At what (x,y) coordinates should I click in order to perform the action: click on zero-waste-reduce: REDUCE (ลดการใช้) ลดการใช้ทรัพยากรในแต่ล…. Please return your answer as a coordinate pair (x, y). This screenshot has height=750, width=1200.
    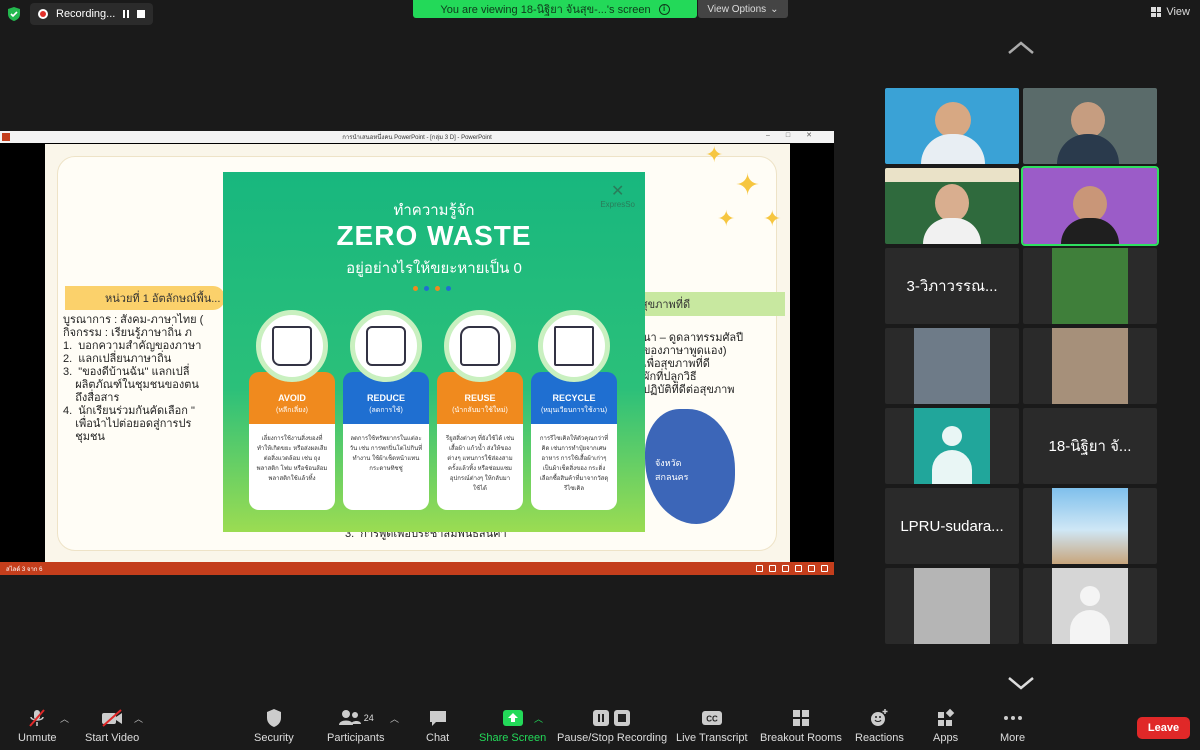
    Looking at the image, I should click on (386, 410).